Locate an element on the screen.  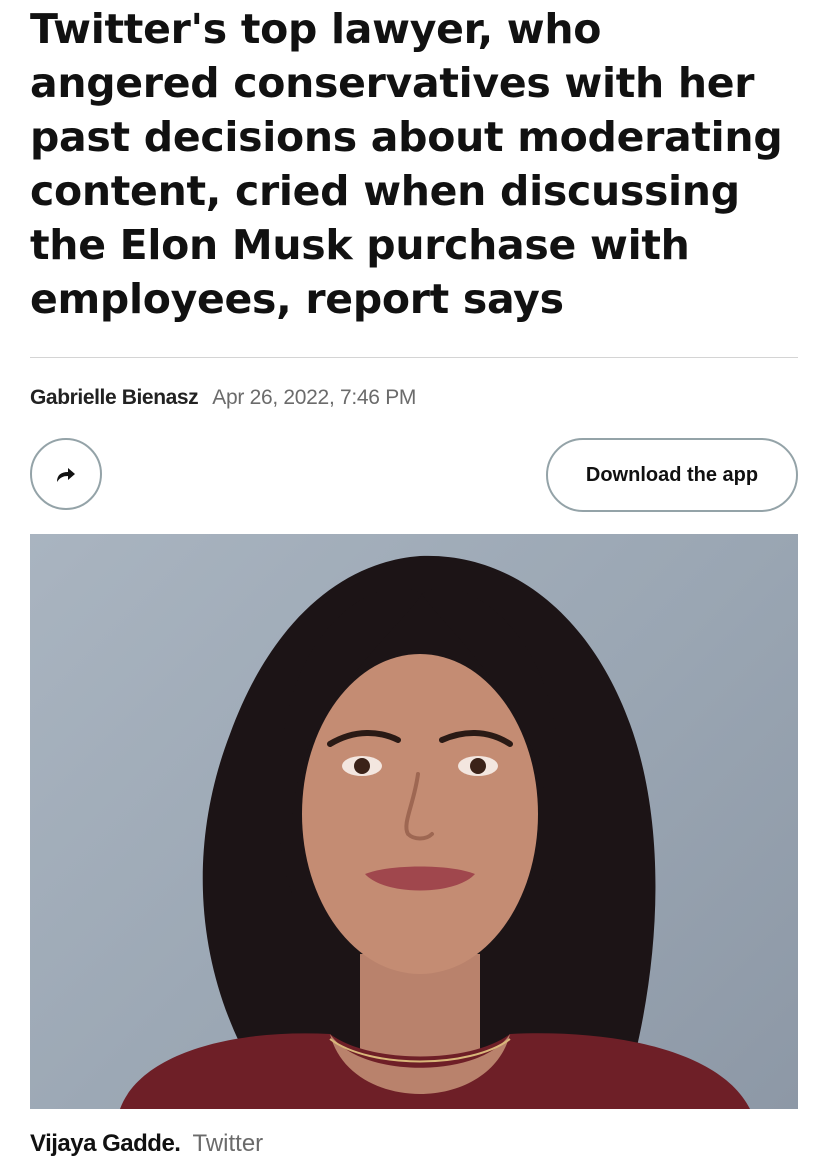
photo-caption: Vijaya Gadde. Twitter is located at coordinates (146, 1144).